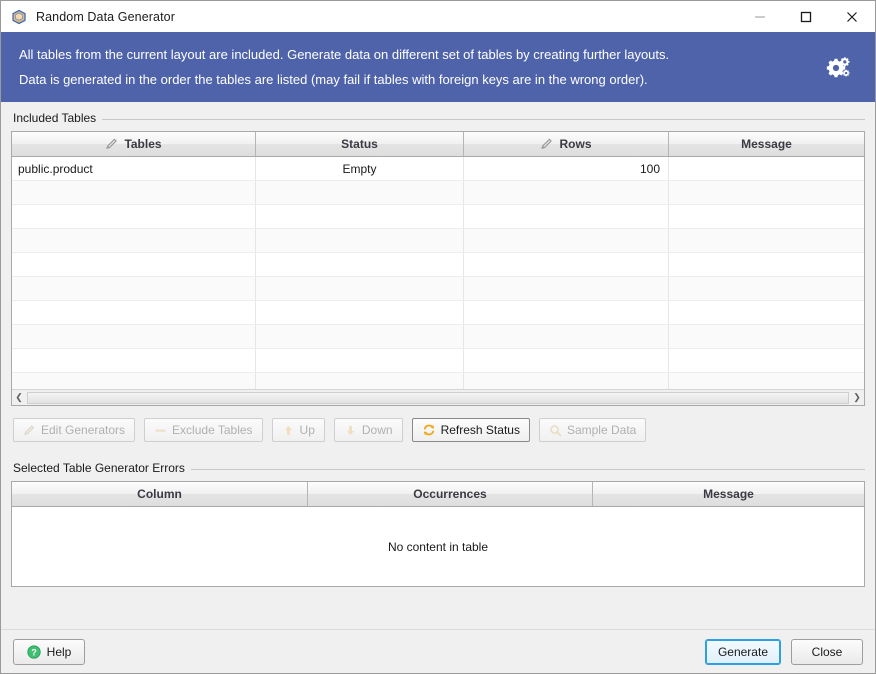  What do you see at coordinates (99, 468) in the screenshot?
I see `generator-errors-label-text: Selected Table Generator Errors` at bounding box center [99, 468].